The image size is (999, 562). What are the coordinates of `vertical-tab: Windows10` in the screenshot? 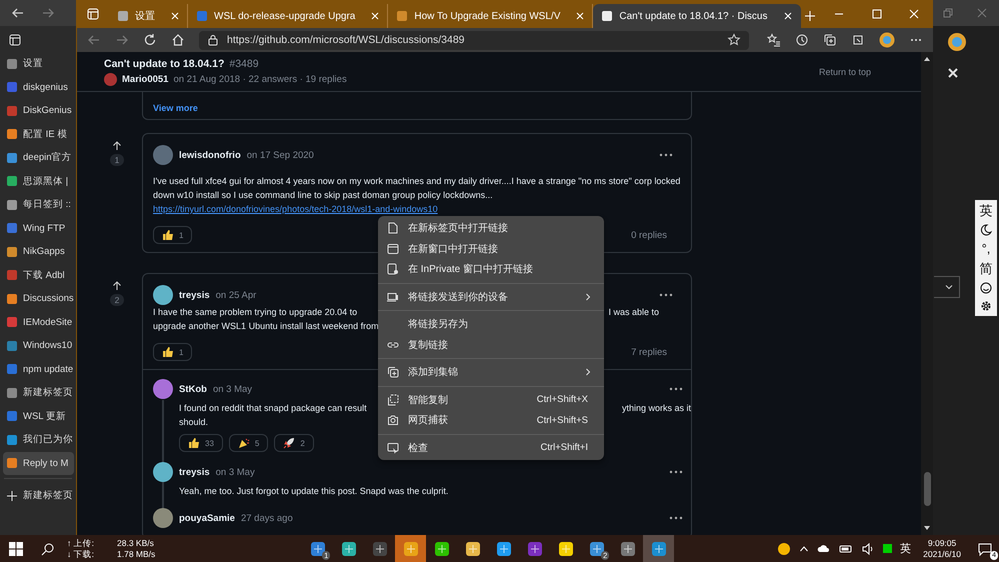 It's located at (38, 346).